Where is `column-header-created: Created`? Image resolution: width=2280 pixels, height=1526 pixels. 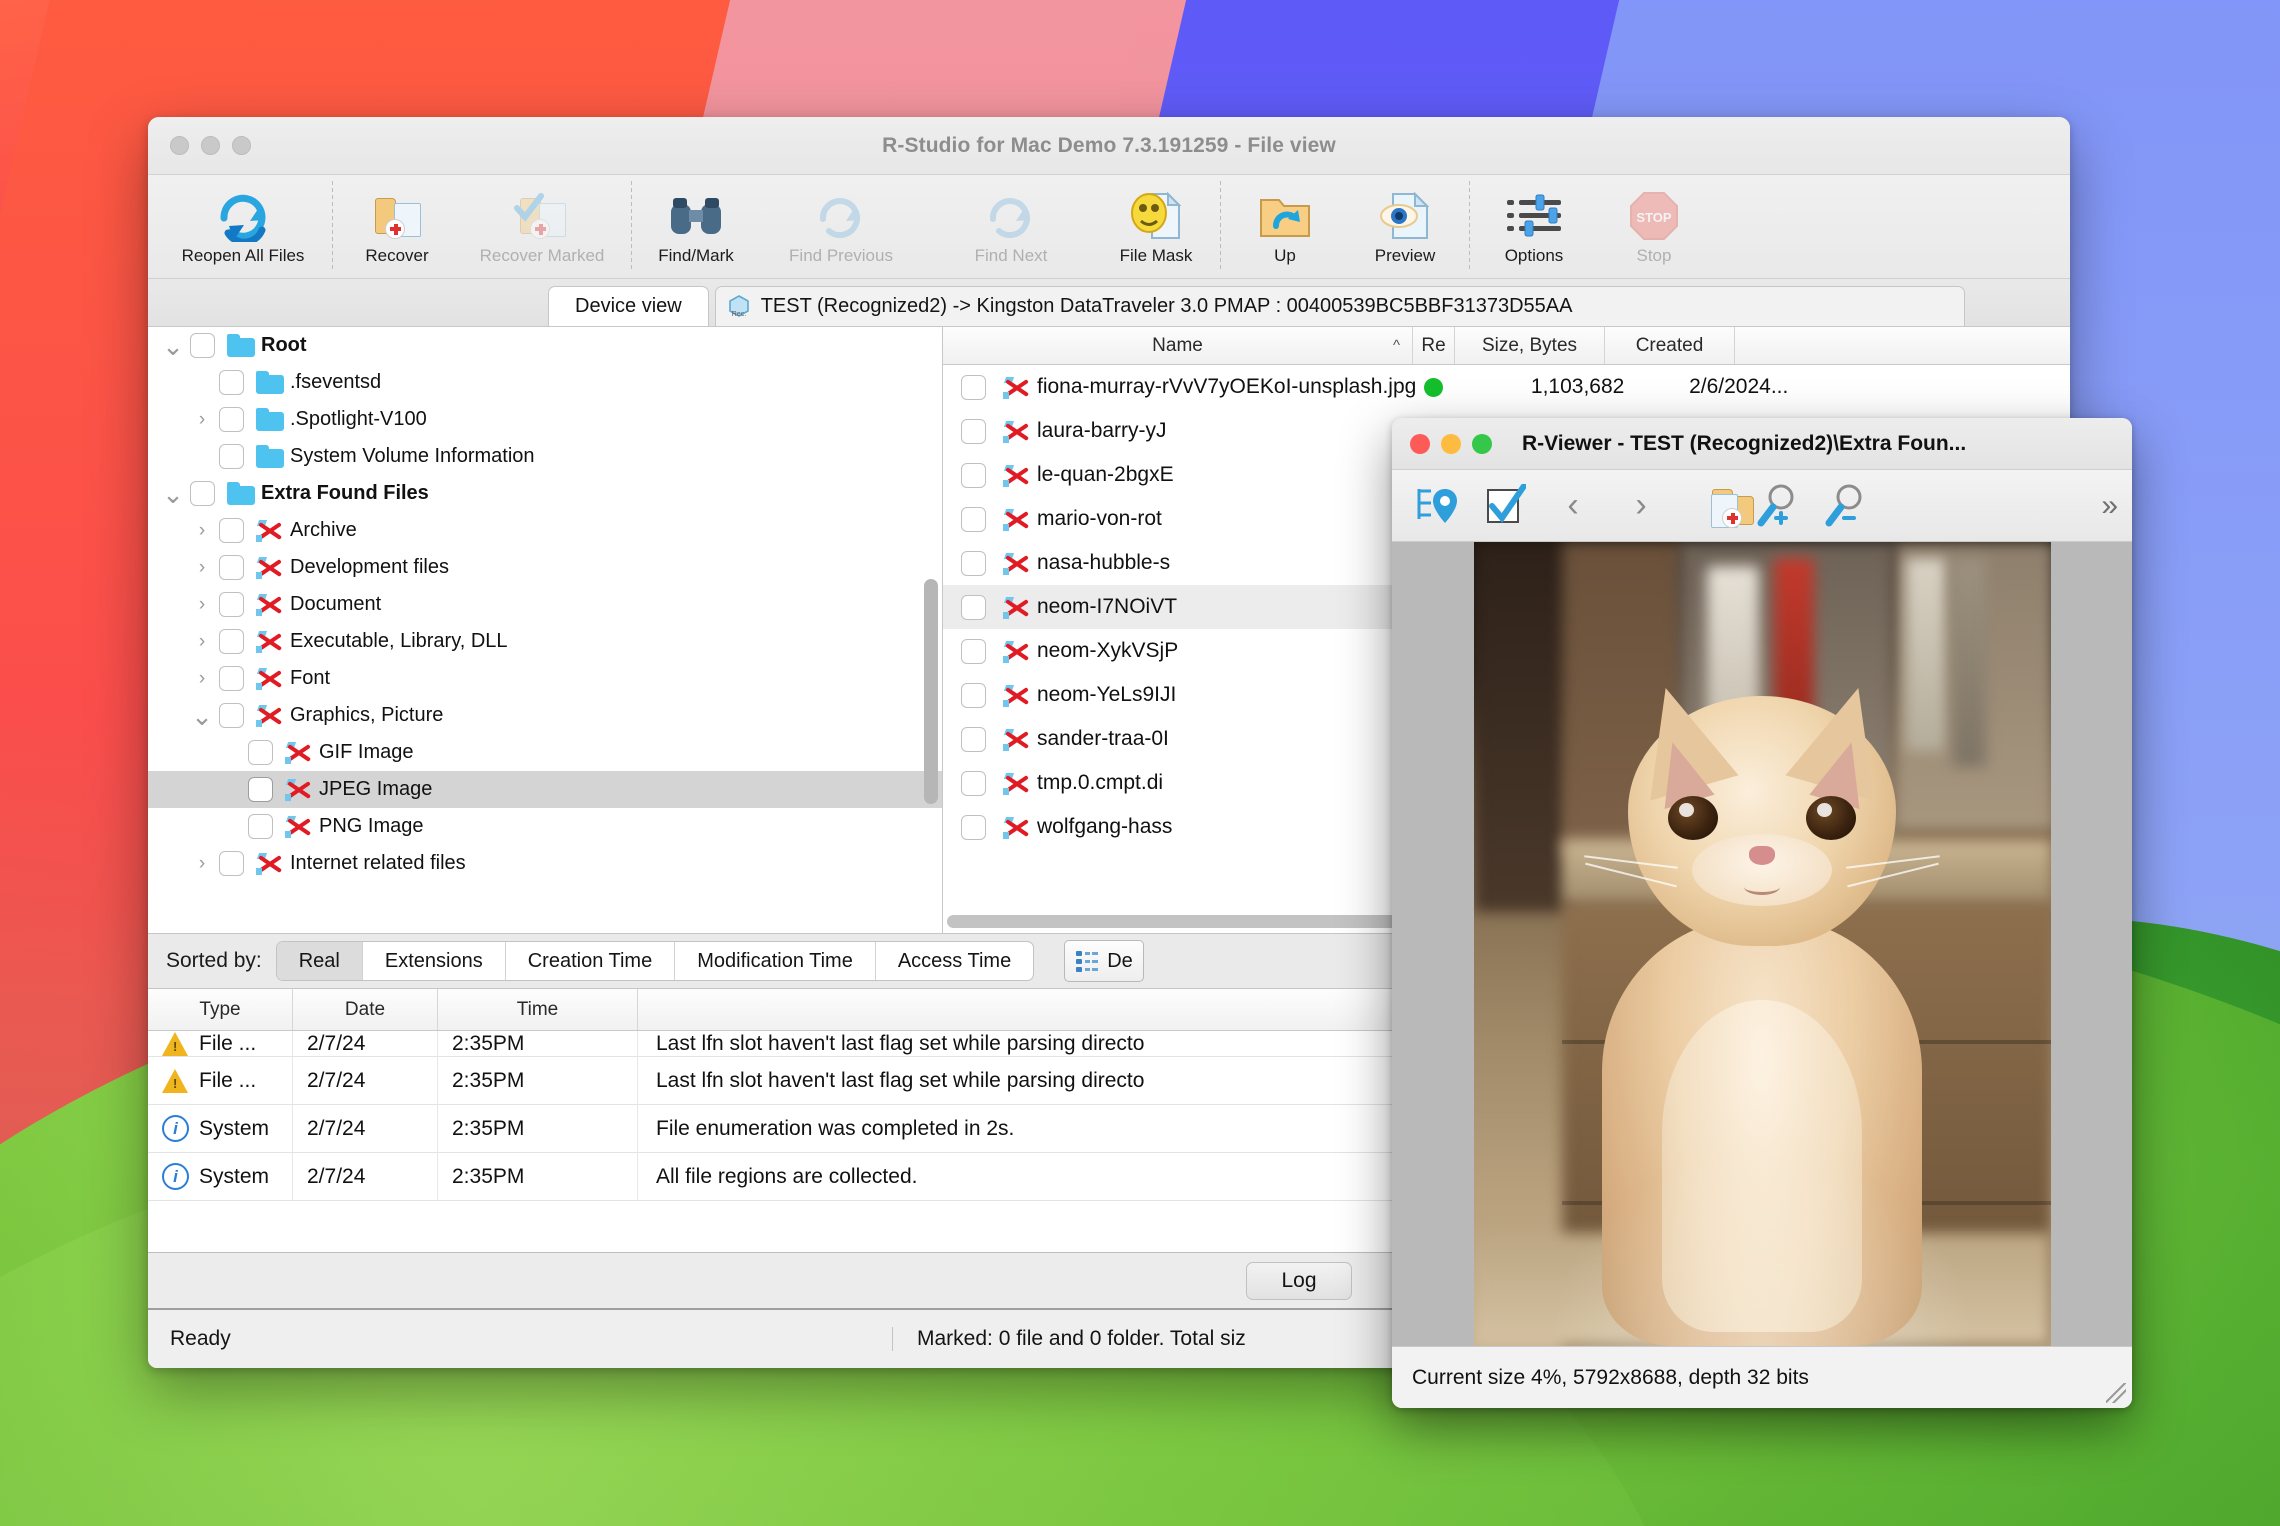 column-header-created: Created is located at coordinates (1670, 345).